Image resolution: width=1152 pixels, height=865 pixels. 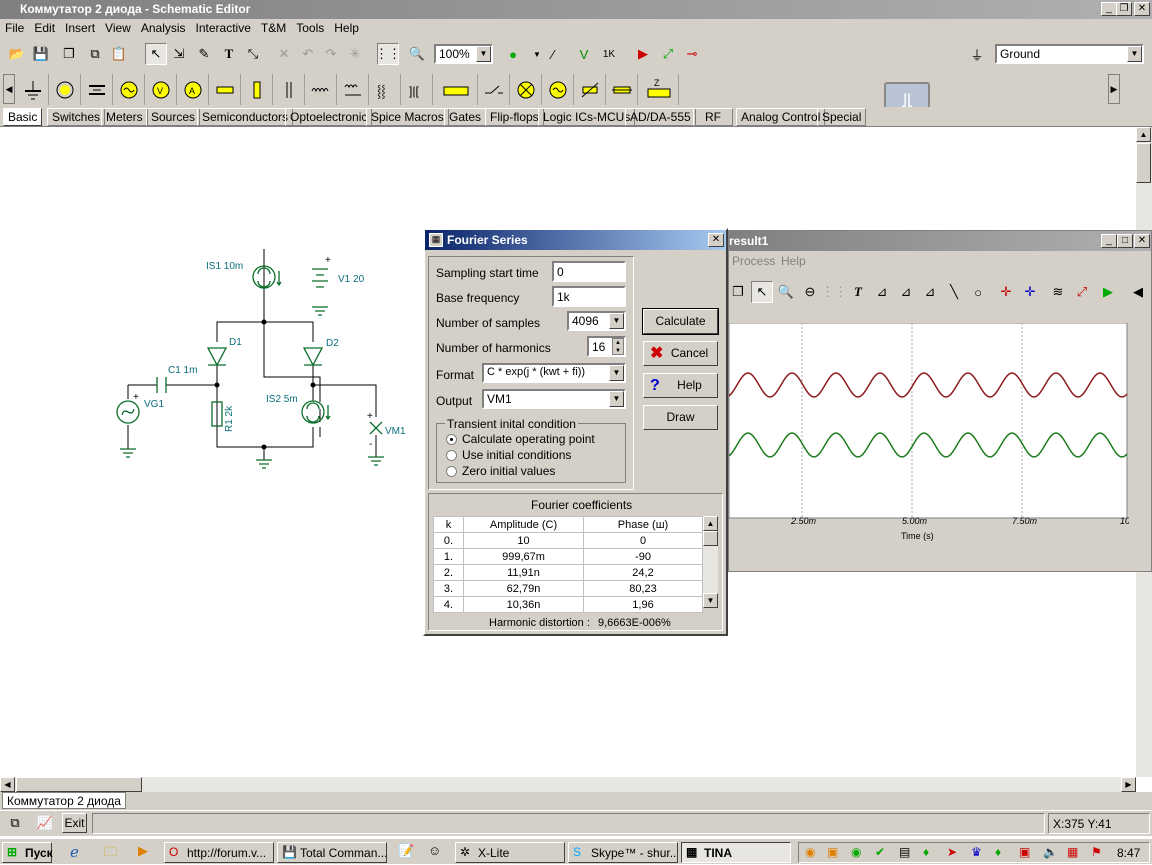 What do you see at coordinates (710, 523) in the screenshot?
I see `table-scroll-up-icon: ▲` at bounding box center [710, 523].